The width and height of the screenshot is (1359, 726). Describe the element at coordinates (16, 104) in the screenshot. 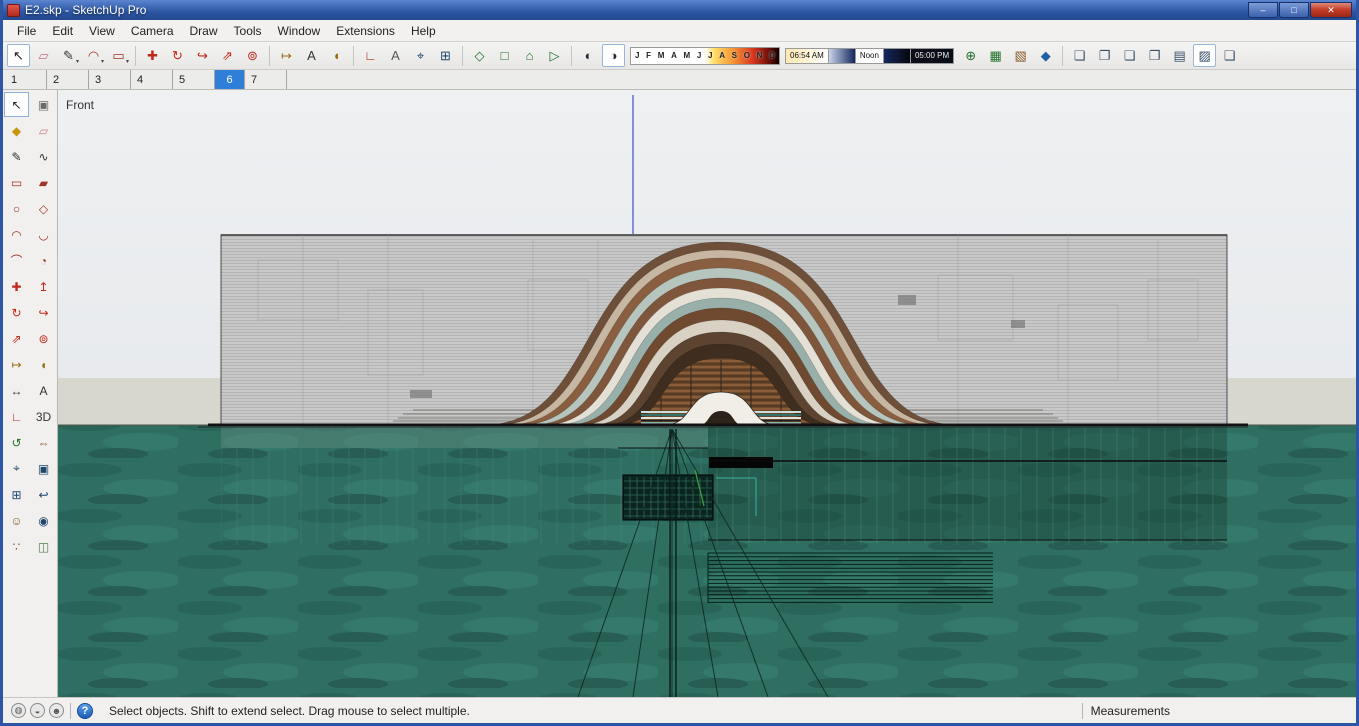

I see `select-tool-button: ↖` at that location.